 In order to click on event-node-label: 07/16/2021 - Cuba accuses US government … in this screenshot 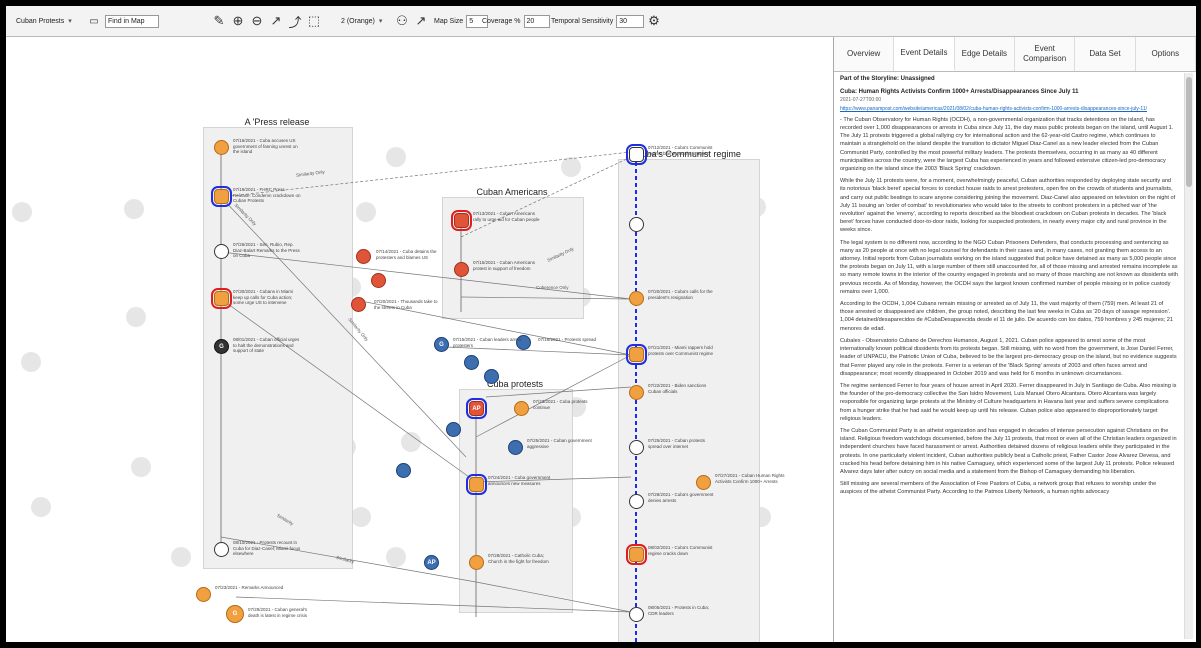, I will do `click(265, 146)`.